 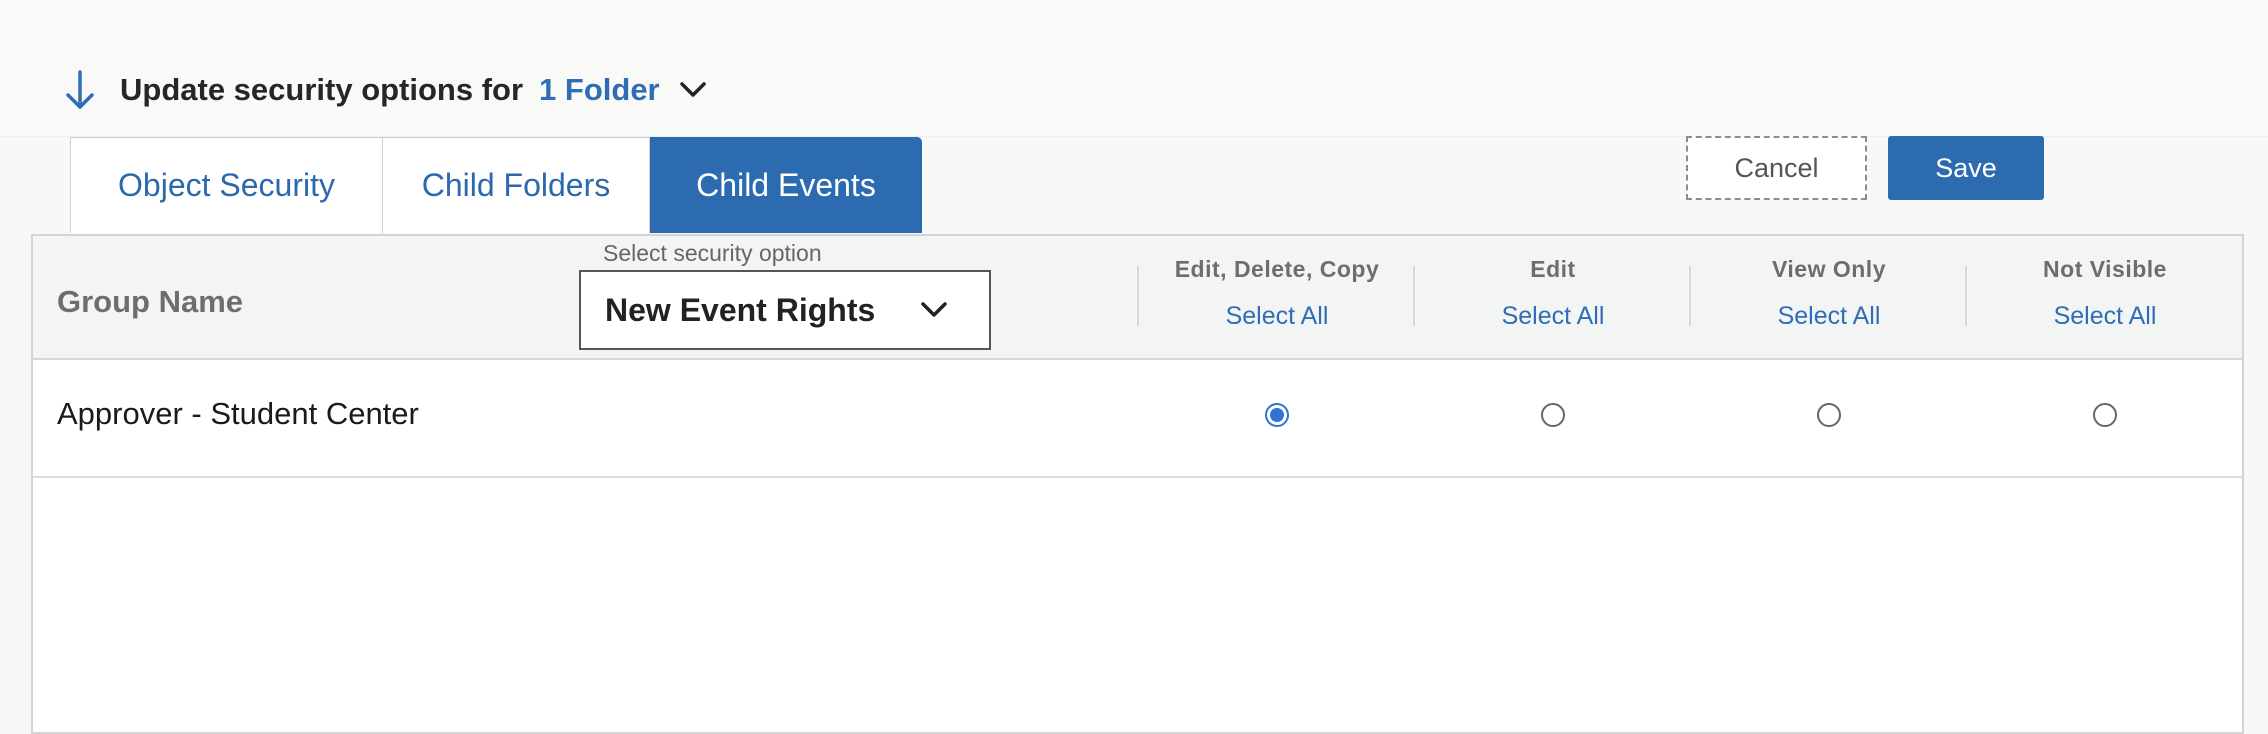 I want to click on column-header-edit-delete-copy: Edit, Delete, Copy Select All, so click(x=1277, y=296).